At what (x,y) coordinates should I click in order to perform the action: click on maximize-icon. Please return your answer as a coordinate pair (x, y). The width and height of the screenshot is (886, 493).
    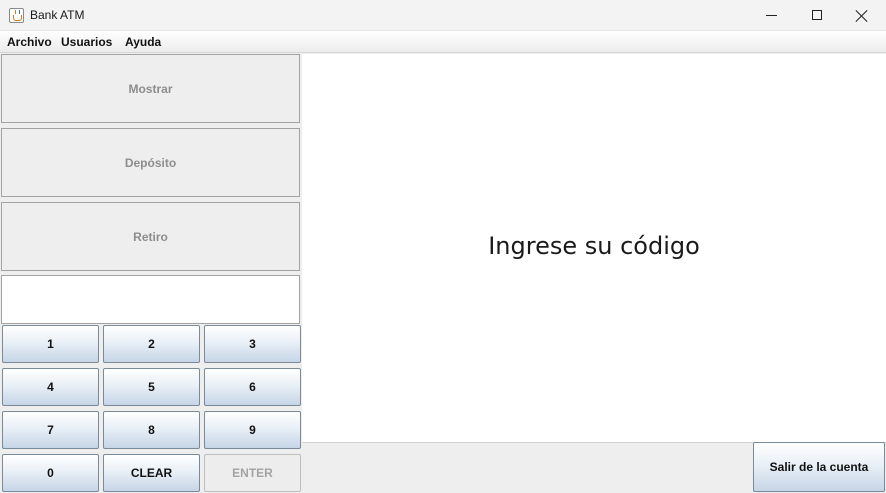
    Looking at the image, I should click on (817, 15).